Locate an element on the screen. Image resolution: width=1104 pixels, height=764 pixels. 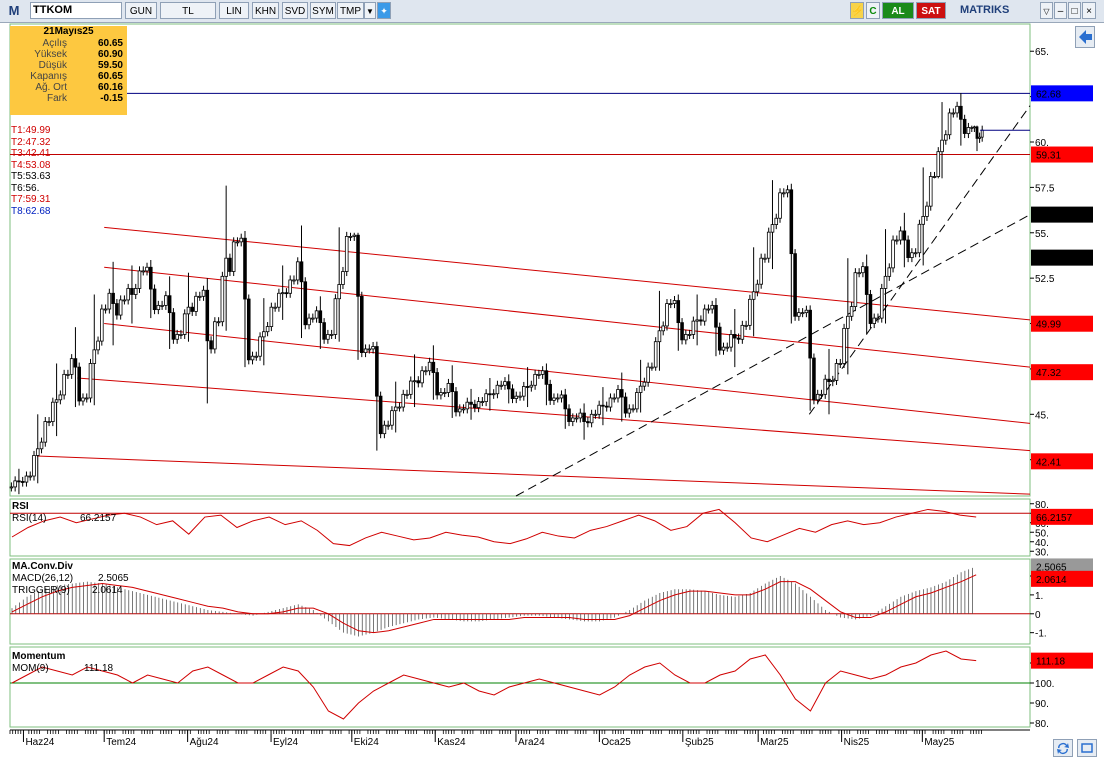
back-arrow-icon is located at coordinates (1085, 37).